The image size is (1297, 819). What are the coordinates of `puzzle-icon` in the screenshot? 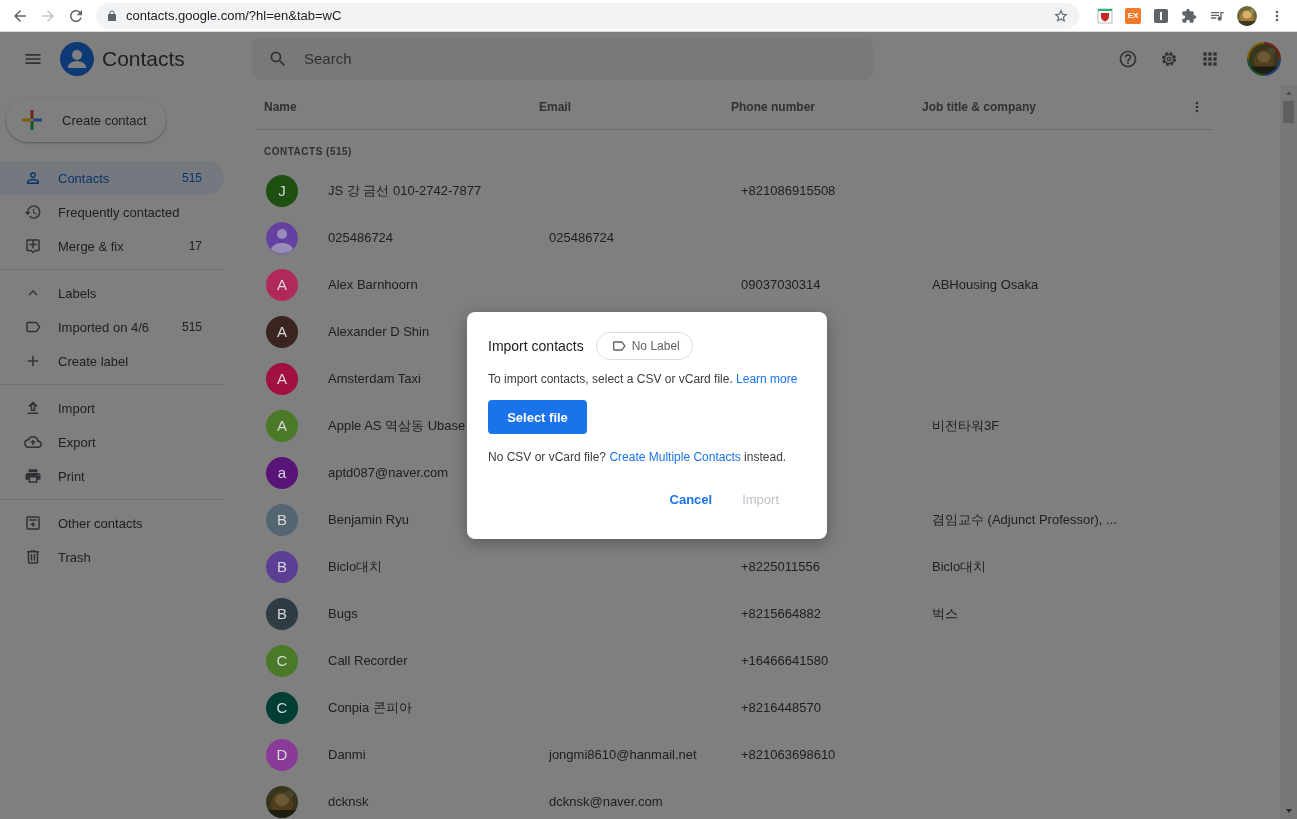 It's located at (1189, 15).